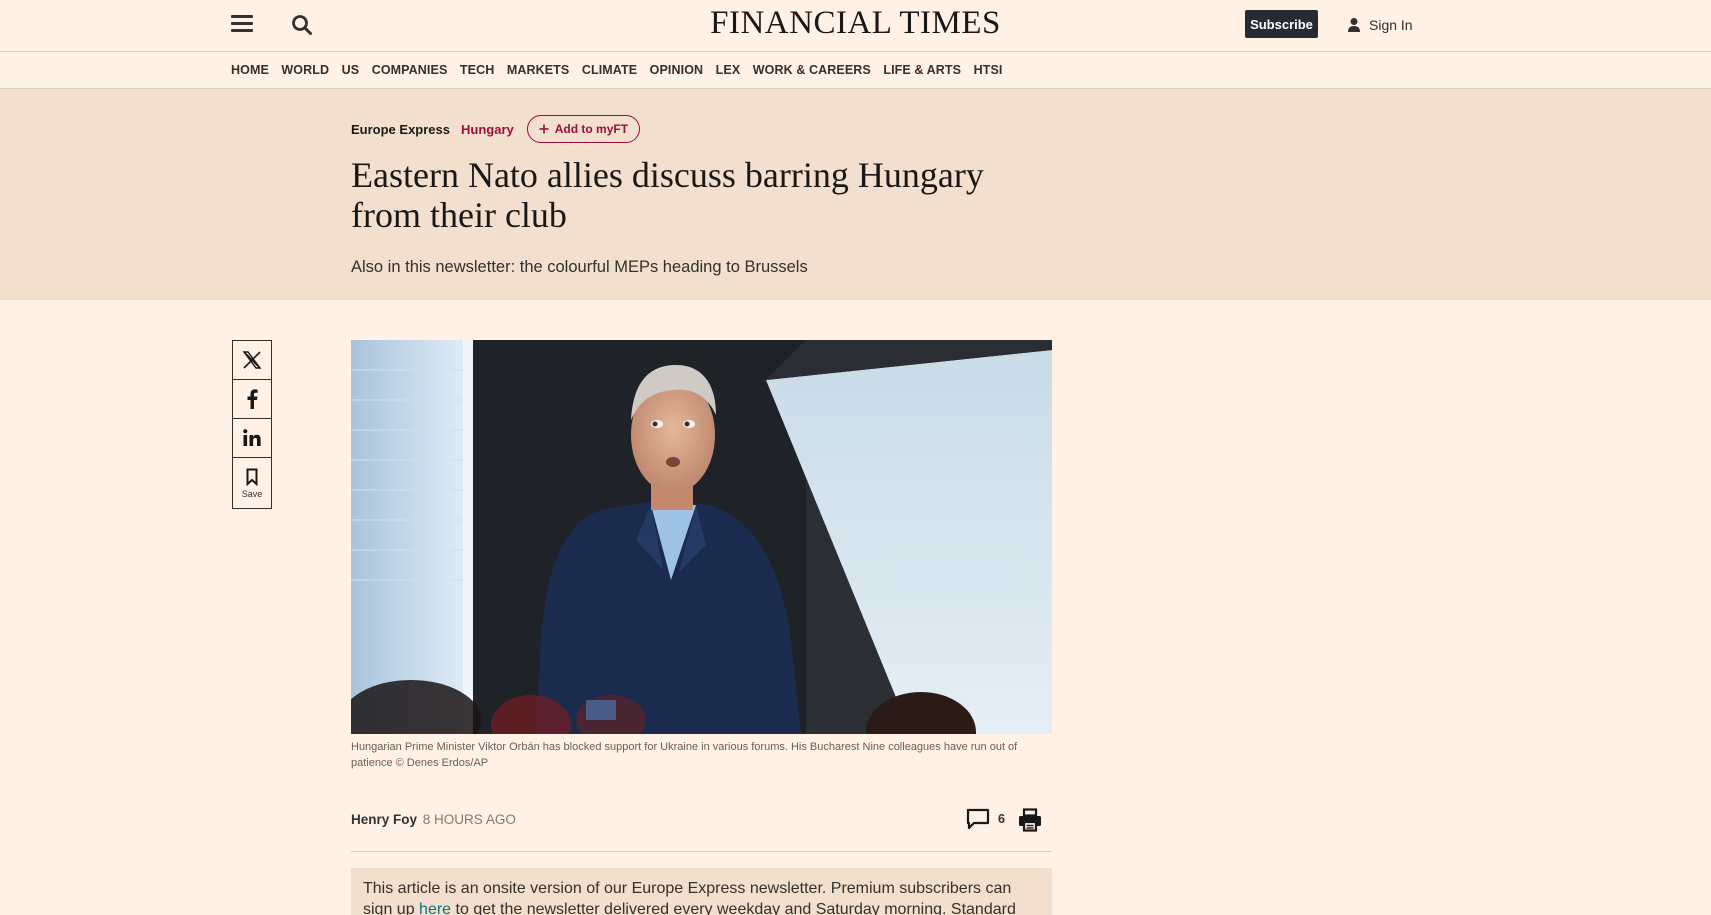 The width and height of the screenshot is (1711, 915). I want to click on save-article-button: Save, so click(252, 483).